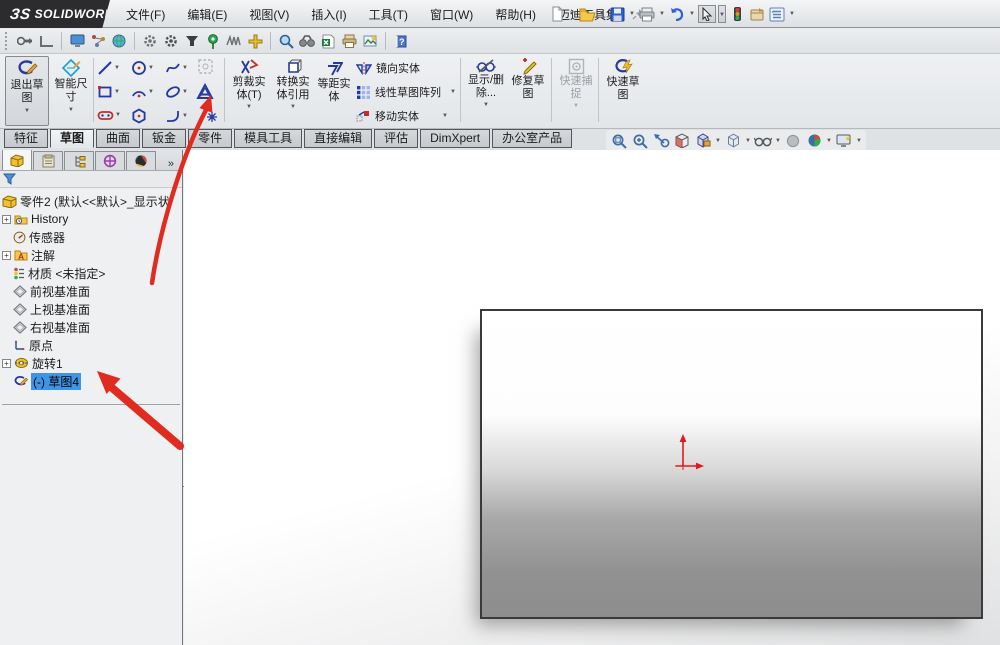 The image size is (1000, 645). Describe the element at coordinates (91, 327) in the screenshot. I see `tree-item-right-plane: 右视基准面` at that location.